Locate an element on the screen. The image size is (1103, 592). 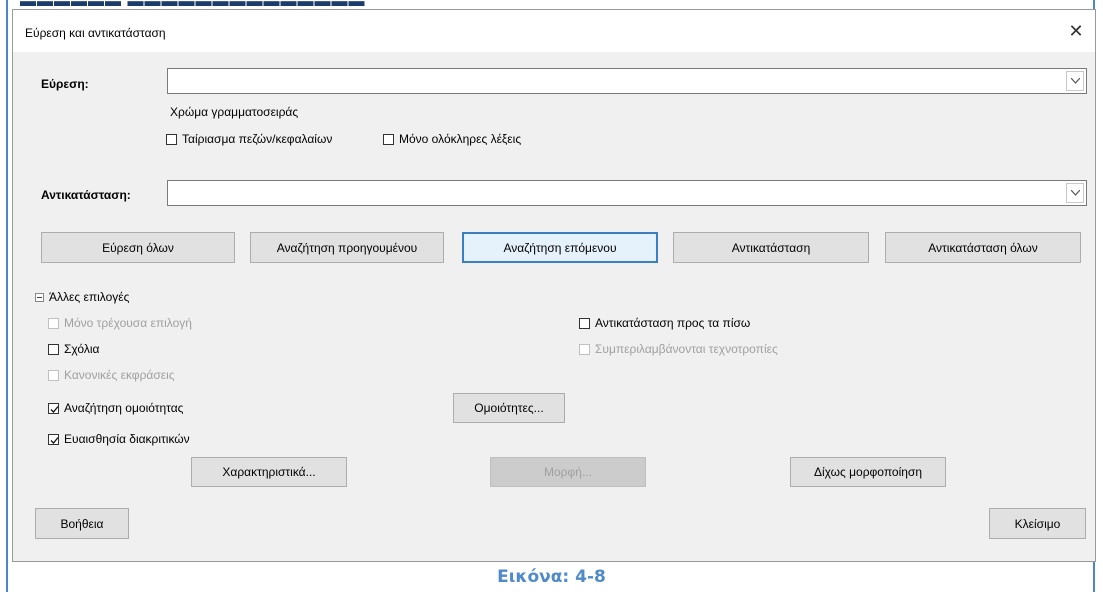
match-case-label: Ταίριασμα πεζών/κεφαλαίων is located at coordinates (257, 139).